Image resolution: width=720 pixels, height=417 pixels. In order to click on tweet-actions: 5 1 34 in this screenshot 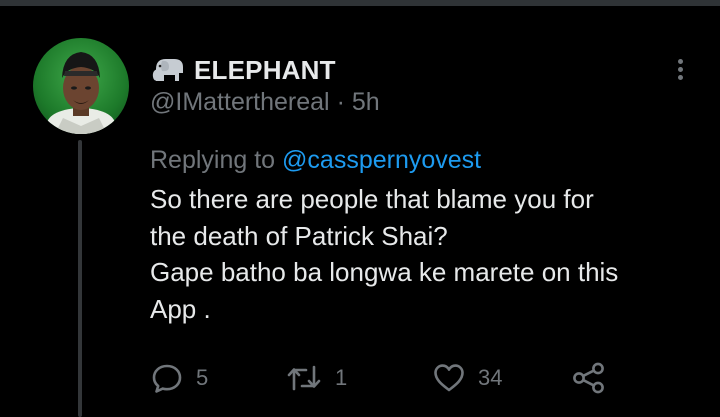, I will do `click(385, 378)`.